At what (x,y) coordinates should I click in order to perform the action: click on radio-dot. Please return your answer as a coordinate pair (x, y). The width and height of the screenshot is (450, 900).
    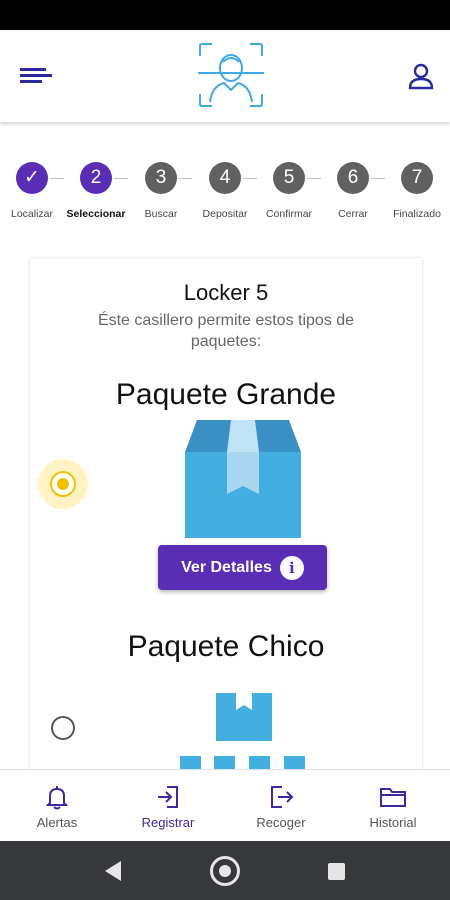
    Looking at the image, I should click on (63, 484).